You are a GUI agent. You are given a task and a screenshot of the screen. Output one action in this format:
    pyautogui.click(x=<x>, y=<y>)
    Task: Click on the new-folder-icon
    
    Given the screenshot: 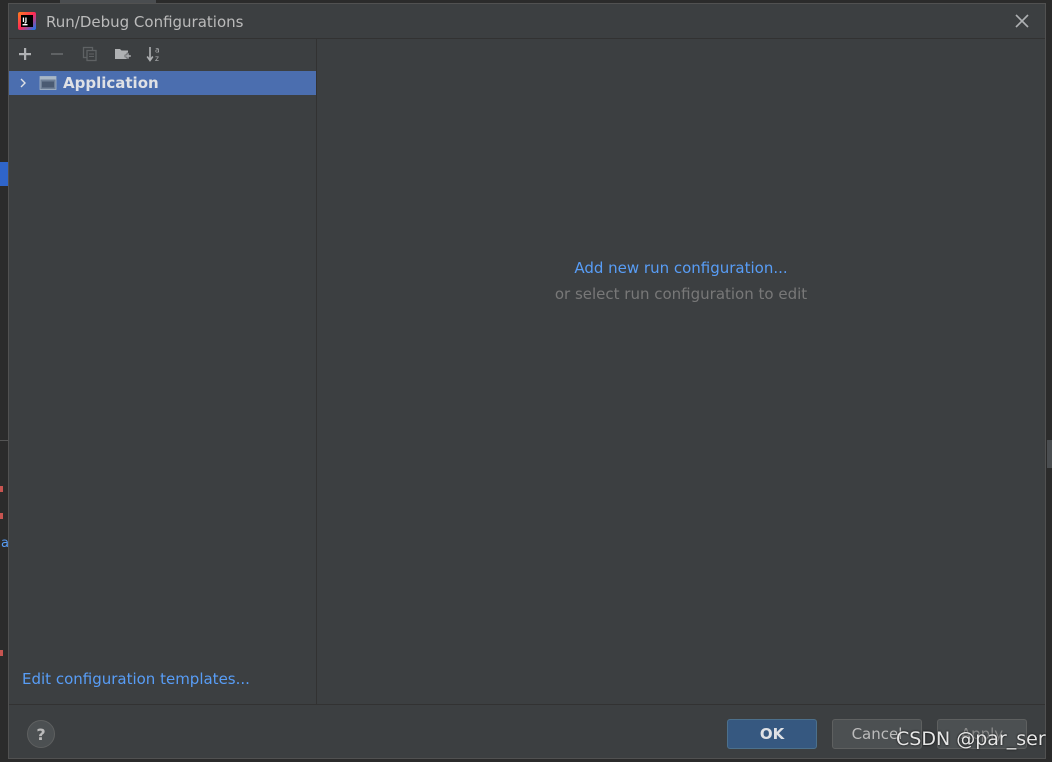 What is the action you would take?
    pyautogui.click(x=123, y=54)
    